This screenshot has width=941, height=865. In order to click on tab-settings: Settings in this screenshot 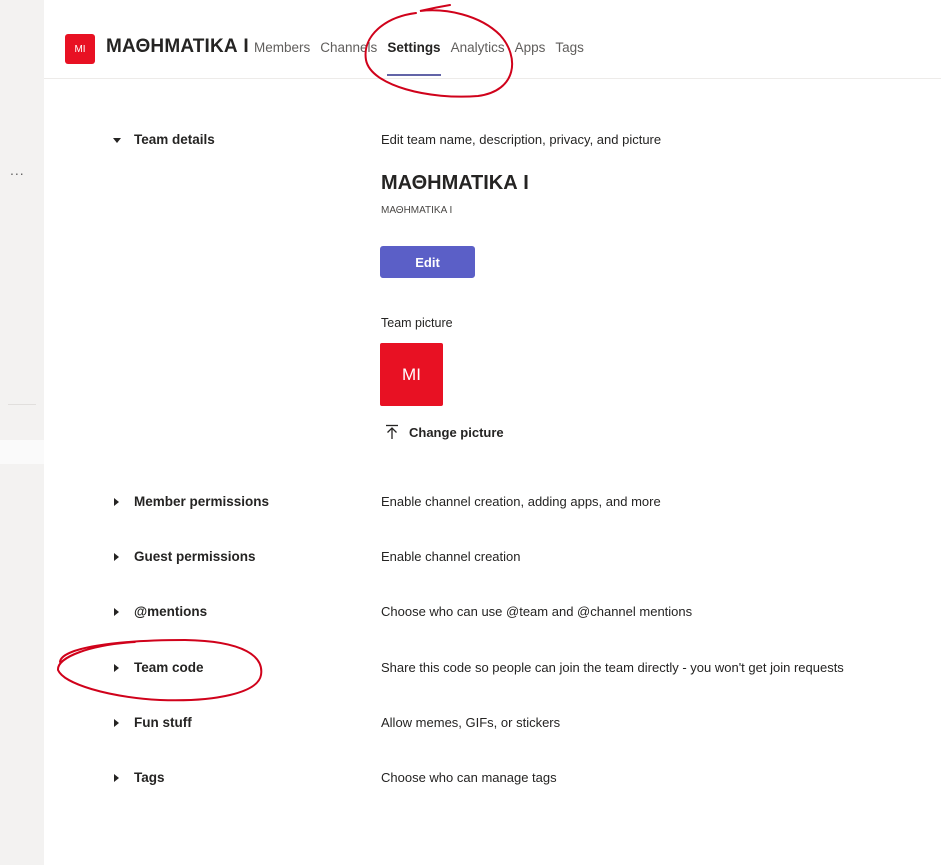, I will do `click(414, 58)`.